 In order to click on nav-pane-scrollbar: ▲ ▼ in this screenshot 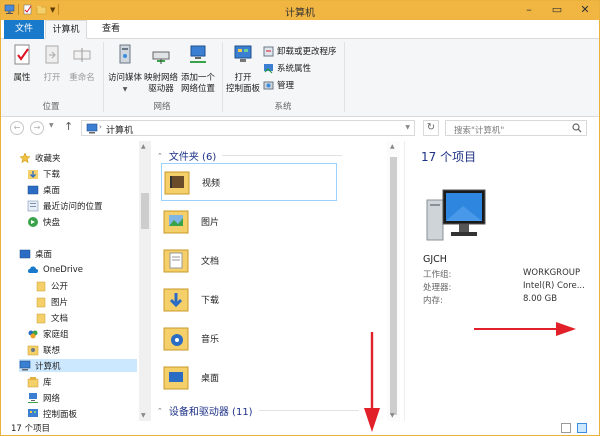, I will do `click(145, 281)`.